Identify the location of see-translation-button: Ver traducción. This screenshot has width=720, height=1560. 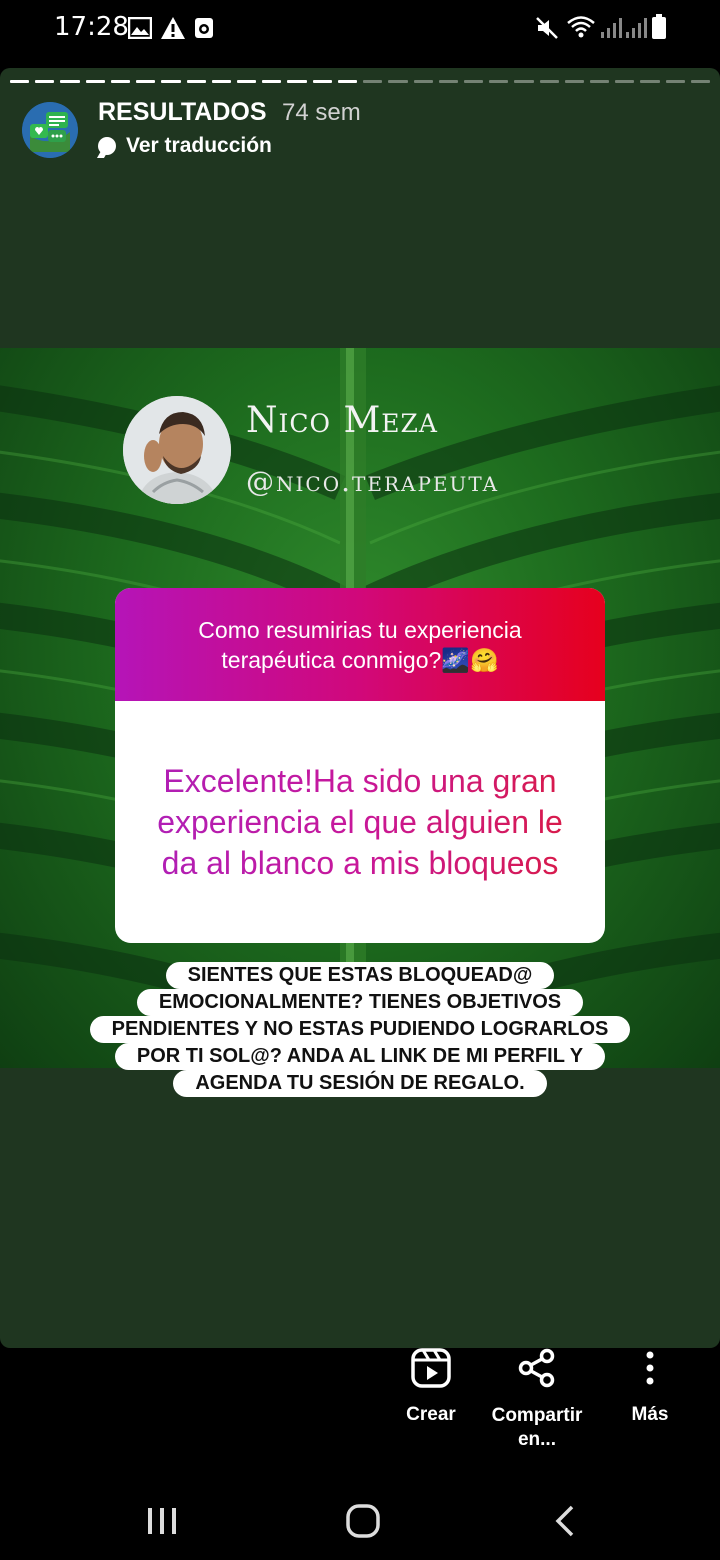
(185, 146).